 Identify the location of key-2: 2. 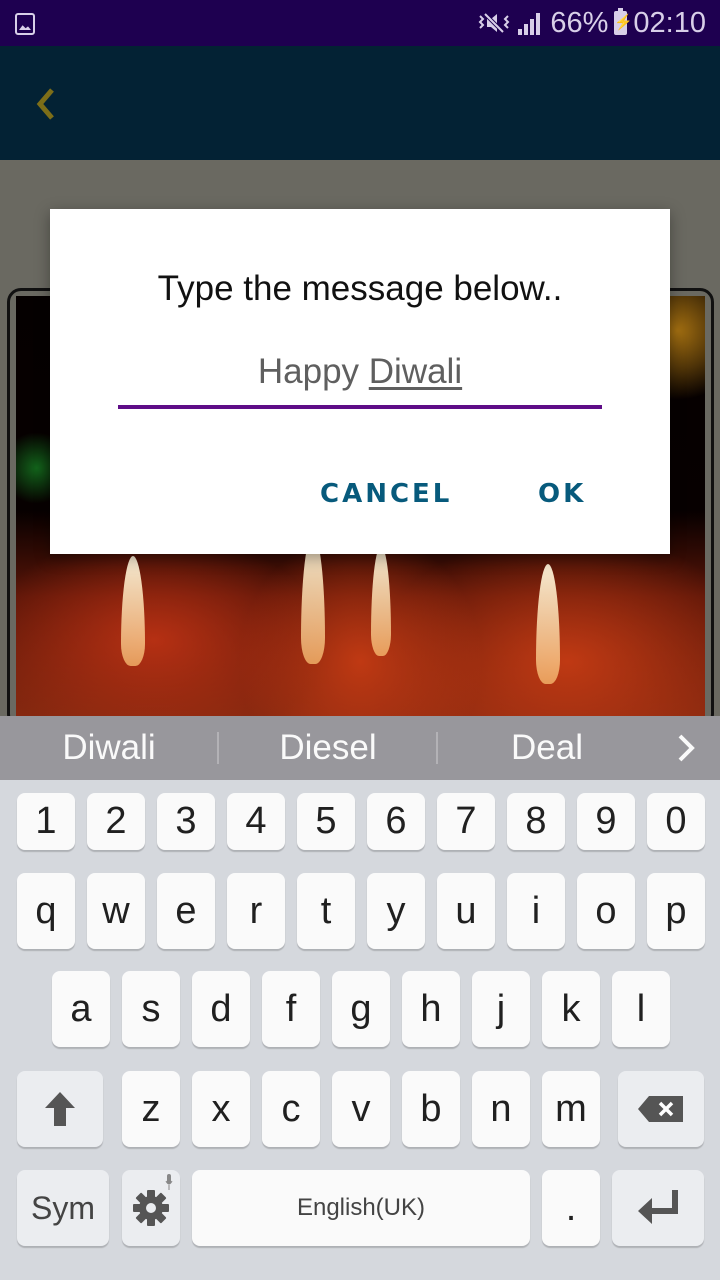
(116, 821).